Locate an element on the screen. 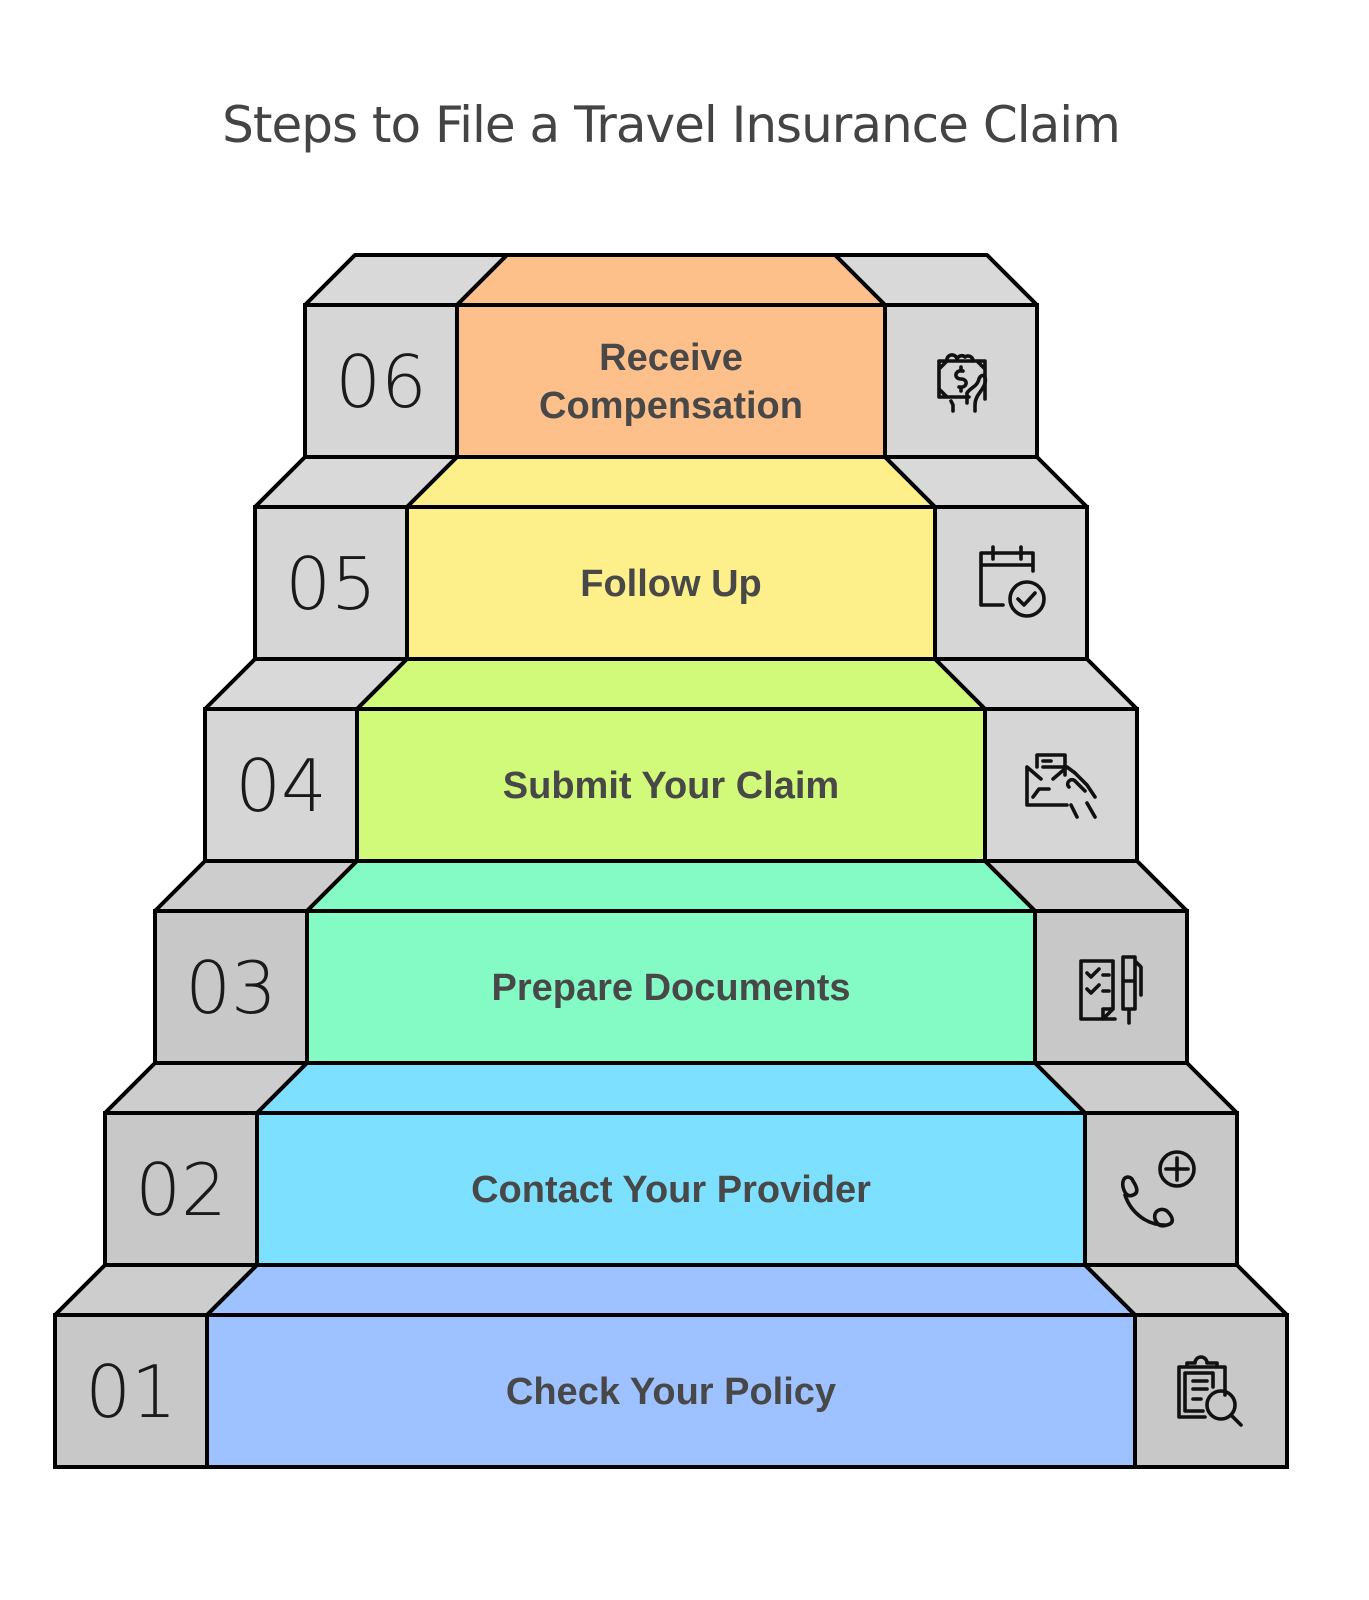  step-number: 04 is located at coordinates (281, 786).